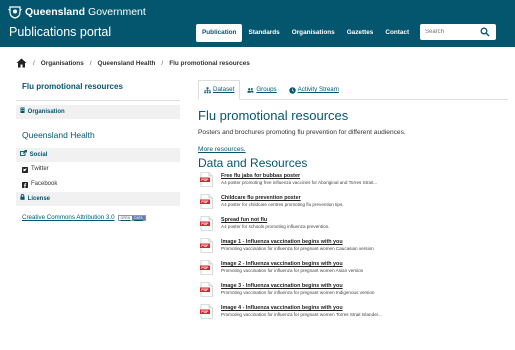 This screenshot has width=515, height=350. I want to click on organisation-name: Queensland Health, so click(98, 136).